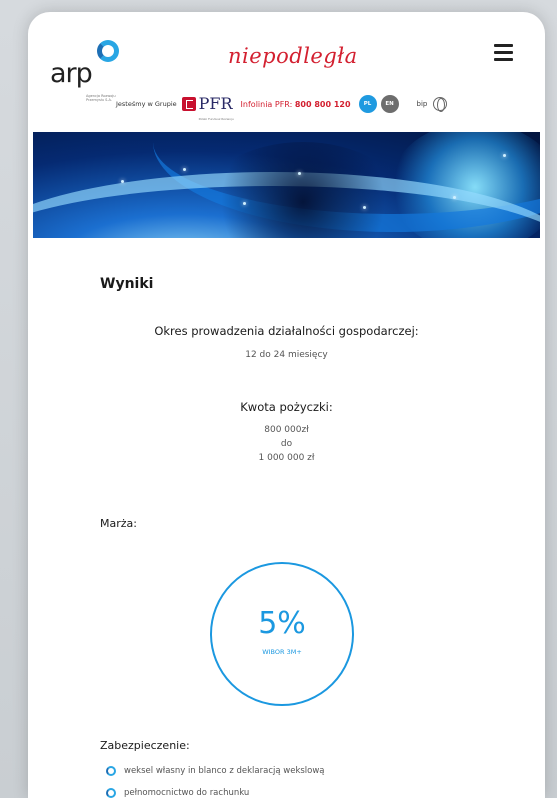 The width and height of the screenshot is (557, 798). I want to click on margin-value: 5%, so click(282, 623).